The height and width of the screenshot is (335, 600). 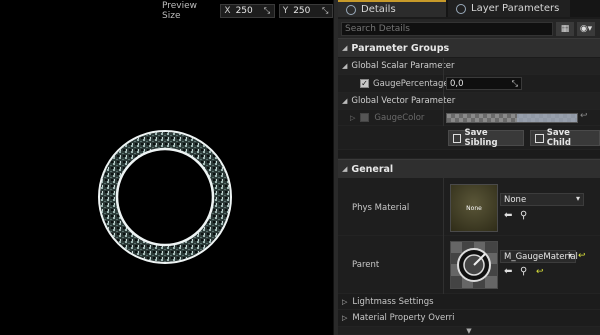 I want to click on grid-view-icon: ▦, so click(x=565, y=28).